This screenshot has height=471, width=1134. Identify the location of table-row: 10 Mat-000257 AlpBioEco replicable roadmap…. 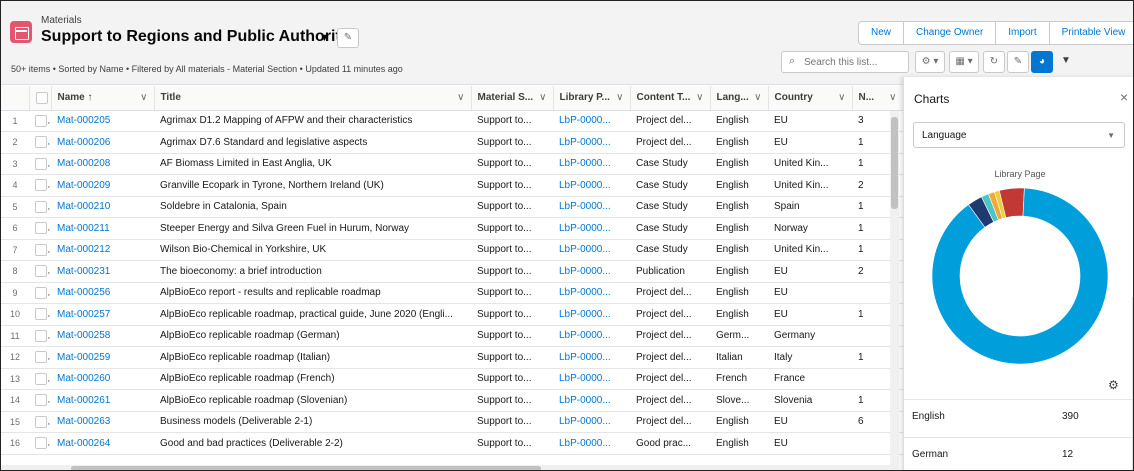
(452, 314).